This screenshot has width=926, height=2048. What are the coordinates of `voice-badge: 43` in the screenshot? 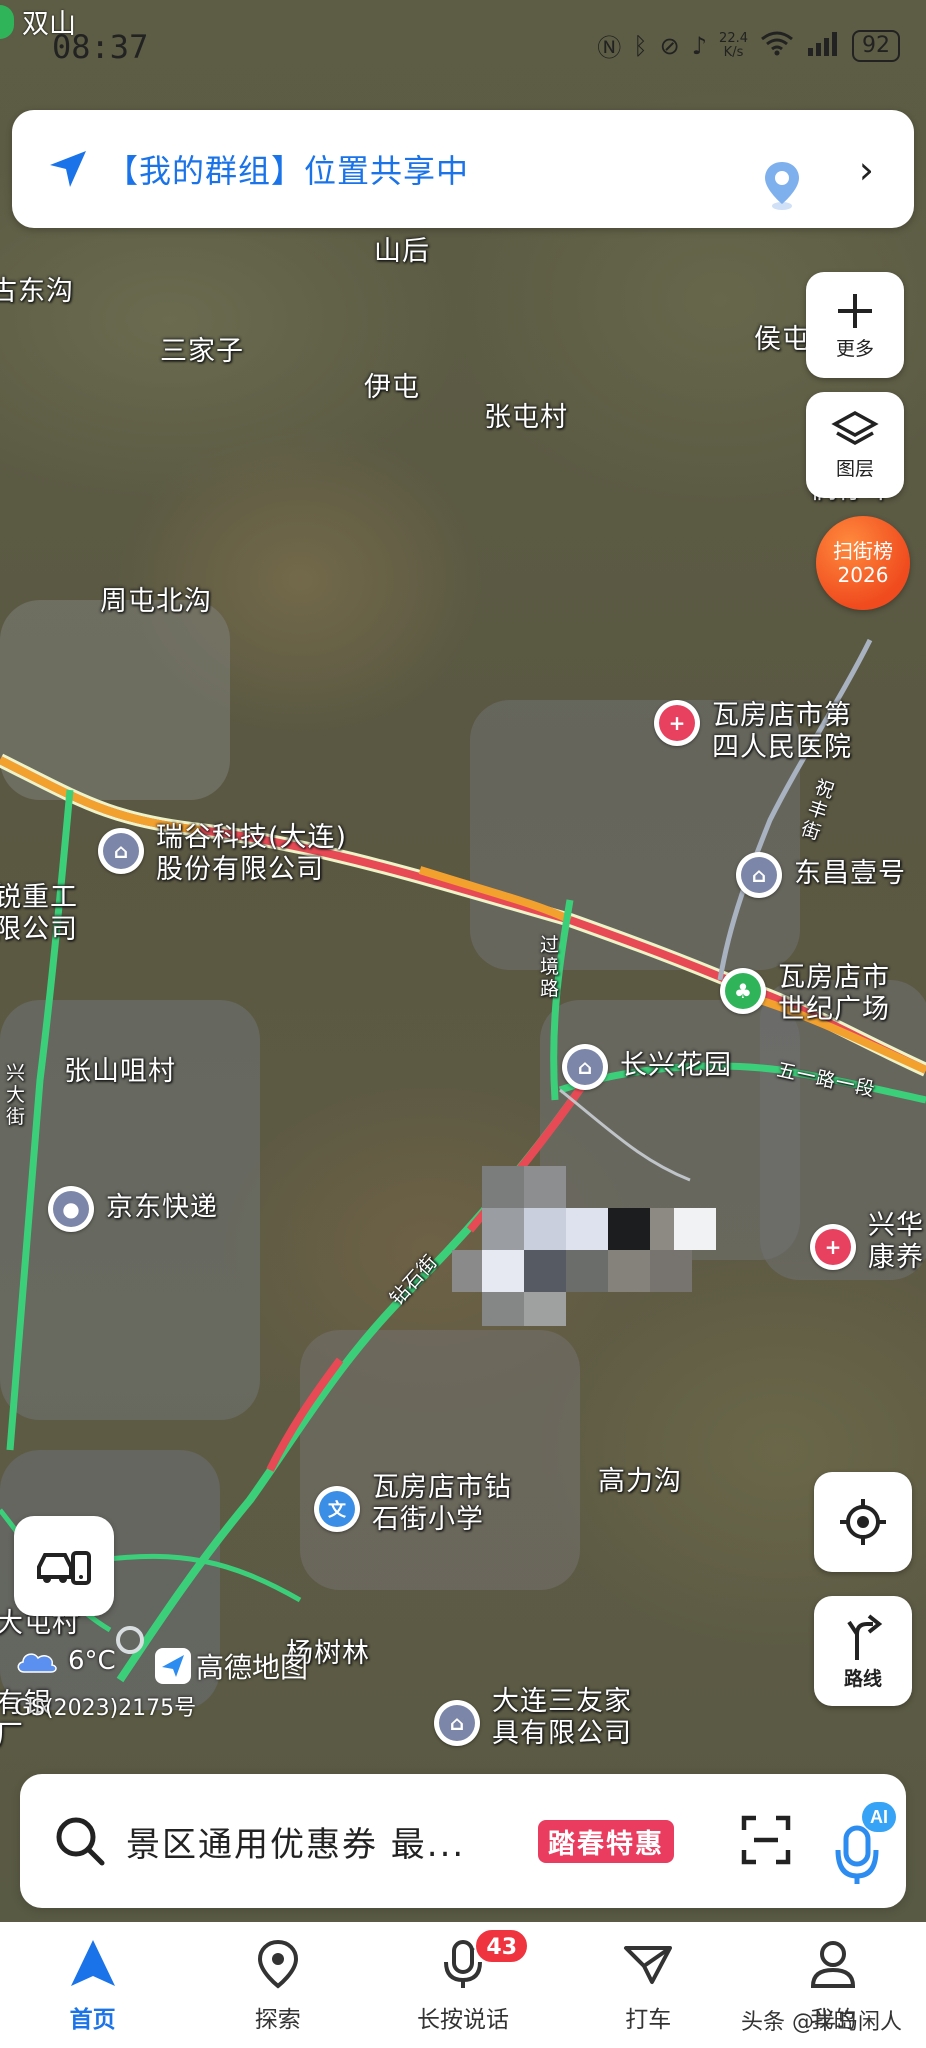 It's located at (502, 1946).